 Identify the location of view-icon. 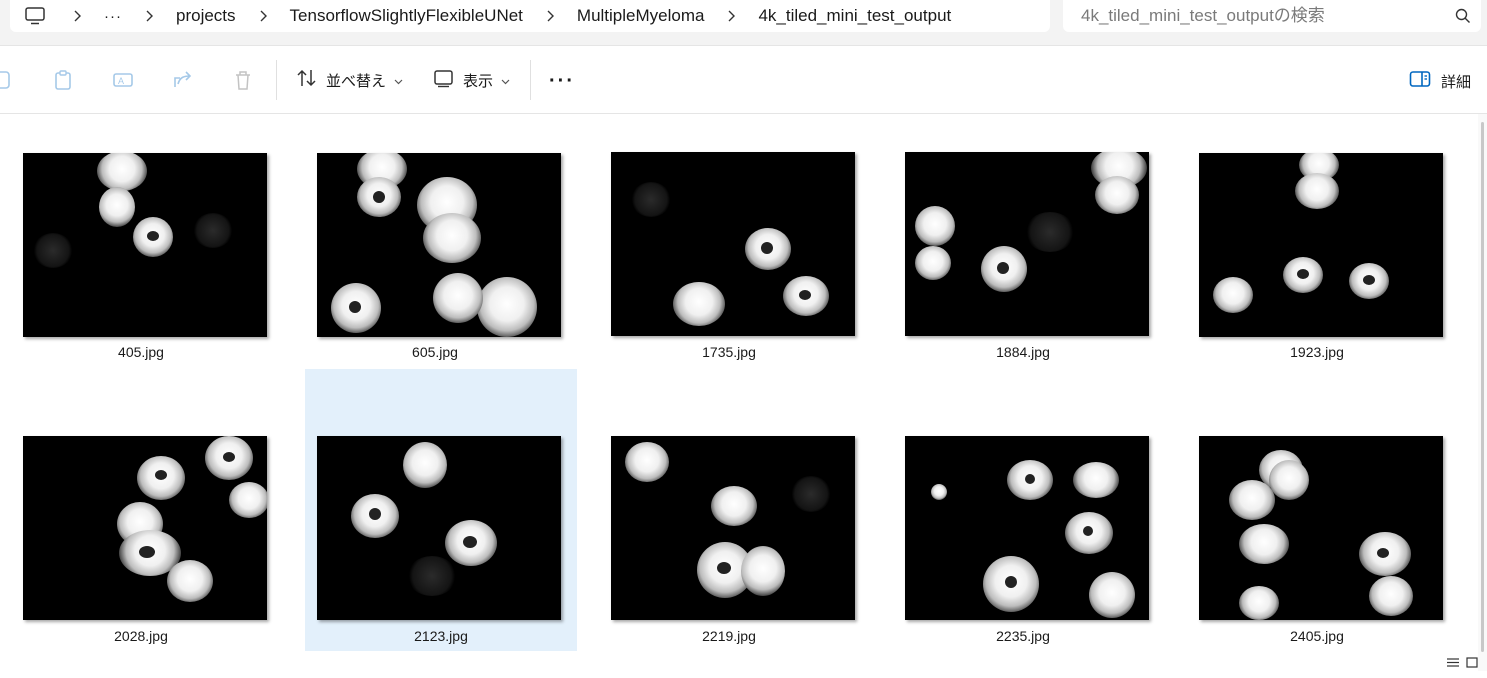
(444, 80).